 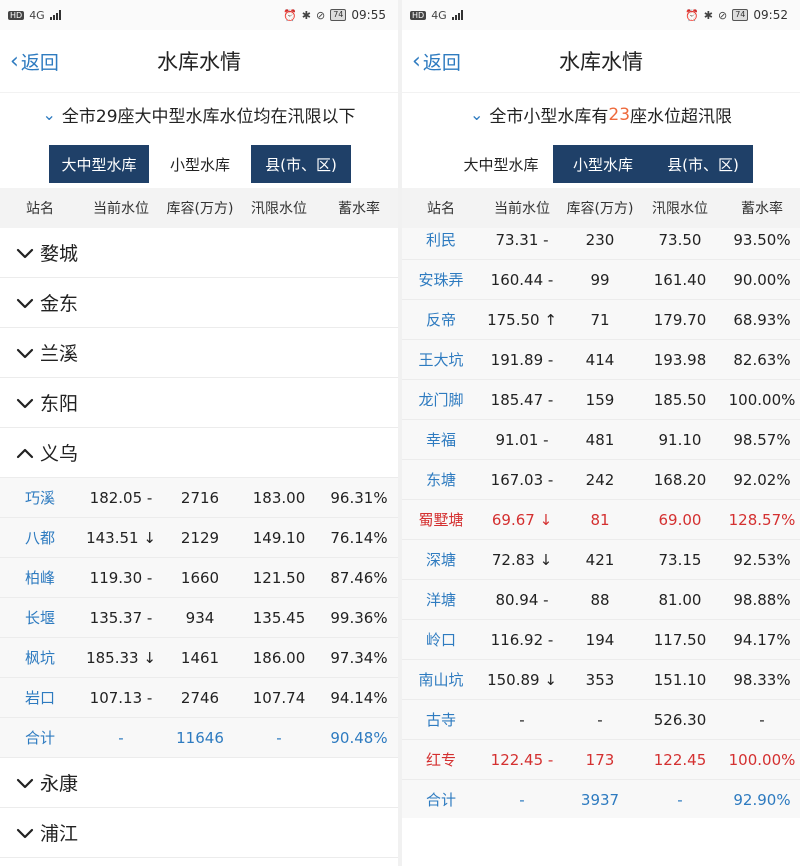 What do you see at coordinates (199, 618) in the screenshot?
I see `table-row: 长堰 135.37 - 934 135.45 99.36%` at bounding box center [199, 618].